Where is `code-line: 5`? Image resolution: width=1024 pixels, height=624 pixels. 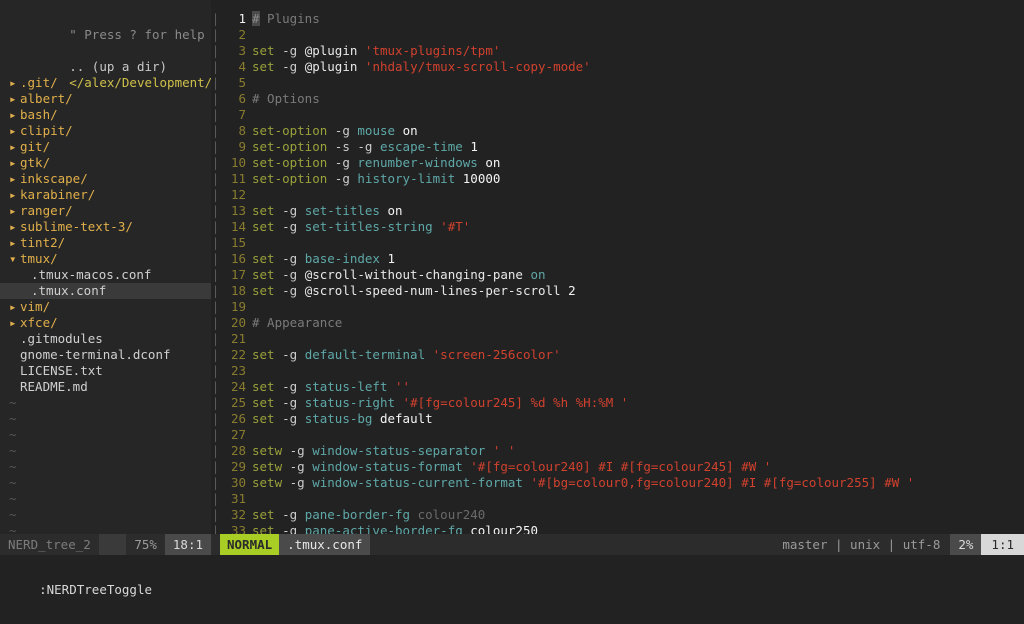 code-line: 5 is located at coordinates (622, 83).